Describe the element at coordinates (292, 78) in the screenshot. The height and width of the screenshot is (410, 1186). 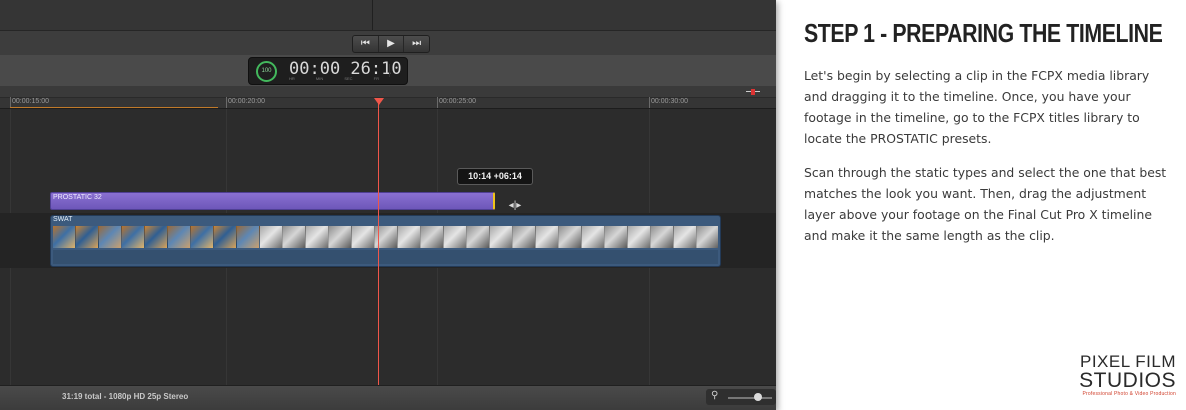
I see `timecode-unit-hr: HR` at that location.